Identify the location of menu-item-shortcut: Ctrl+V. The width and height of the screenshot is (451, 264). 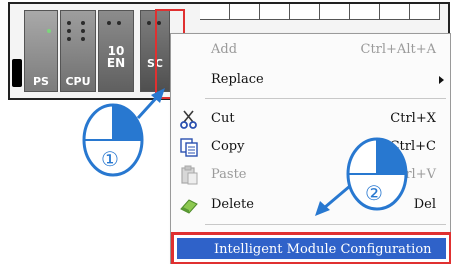
(413, 174).